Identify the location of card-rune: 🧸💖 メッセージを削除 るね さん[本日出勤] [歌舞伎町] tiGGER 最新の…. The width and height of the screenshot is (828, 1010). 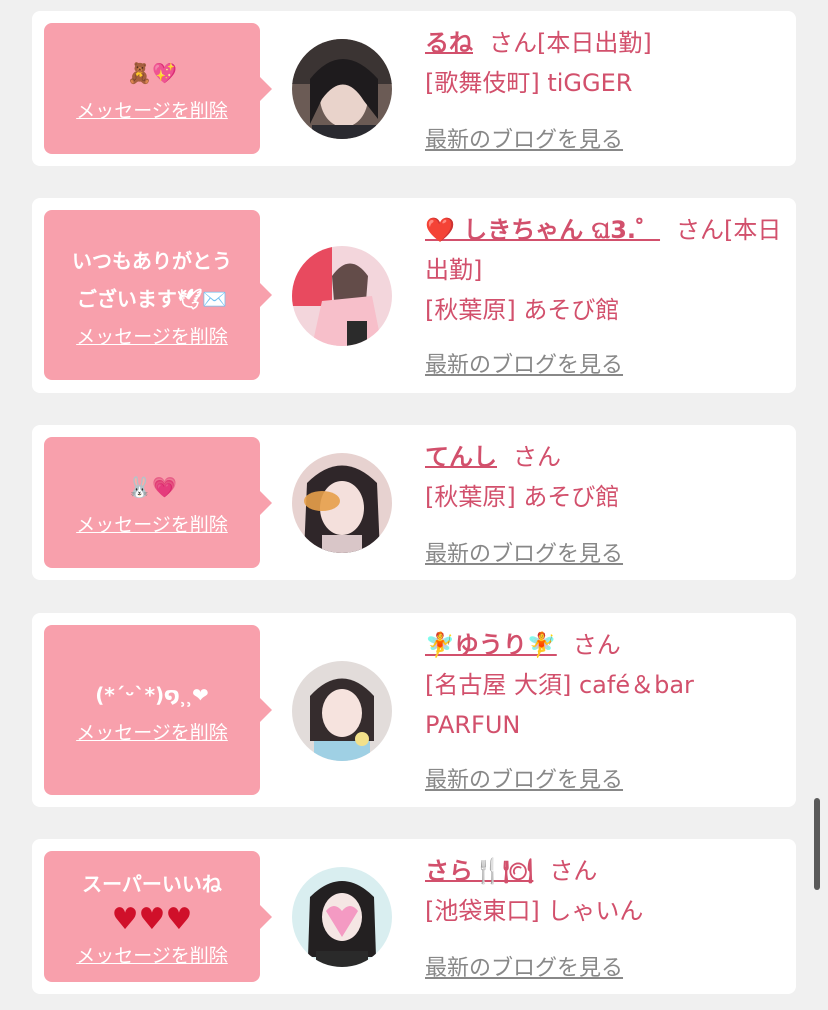
(414, 88).